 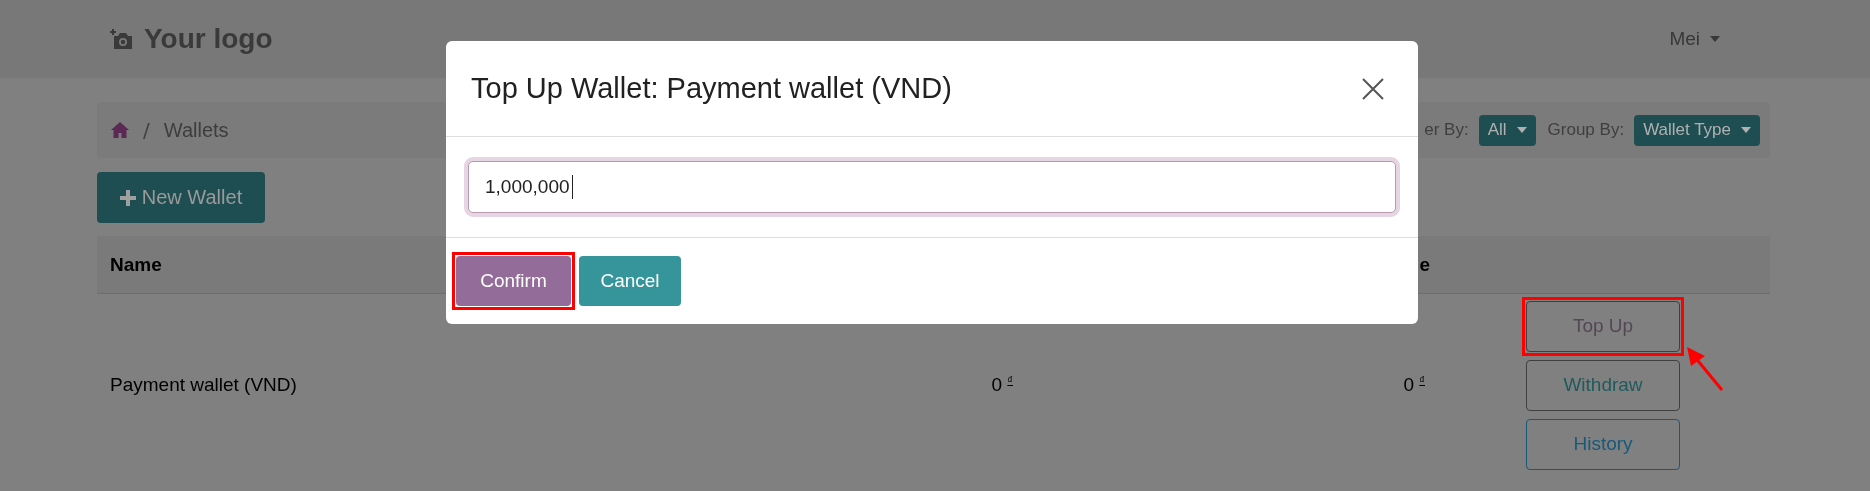 What do you see at coordinates (1603, 385) in the screenshot?
I see `row-action-button: Withdraw` at bounding box center [1603, 385].